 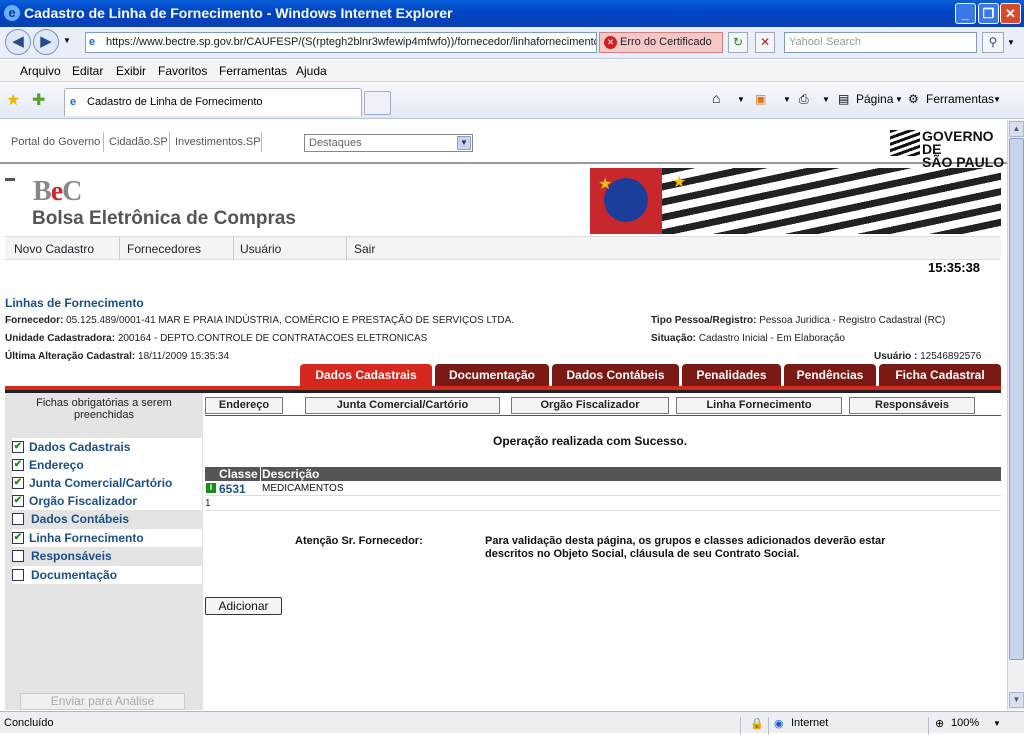 What do you see at coordinates (388, 143) in the screenshot?
I see `destaques-select: Destaques ▼` at bounding box center [388, 143].